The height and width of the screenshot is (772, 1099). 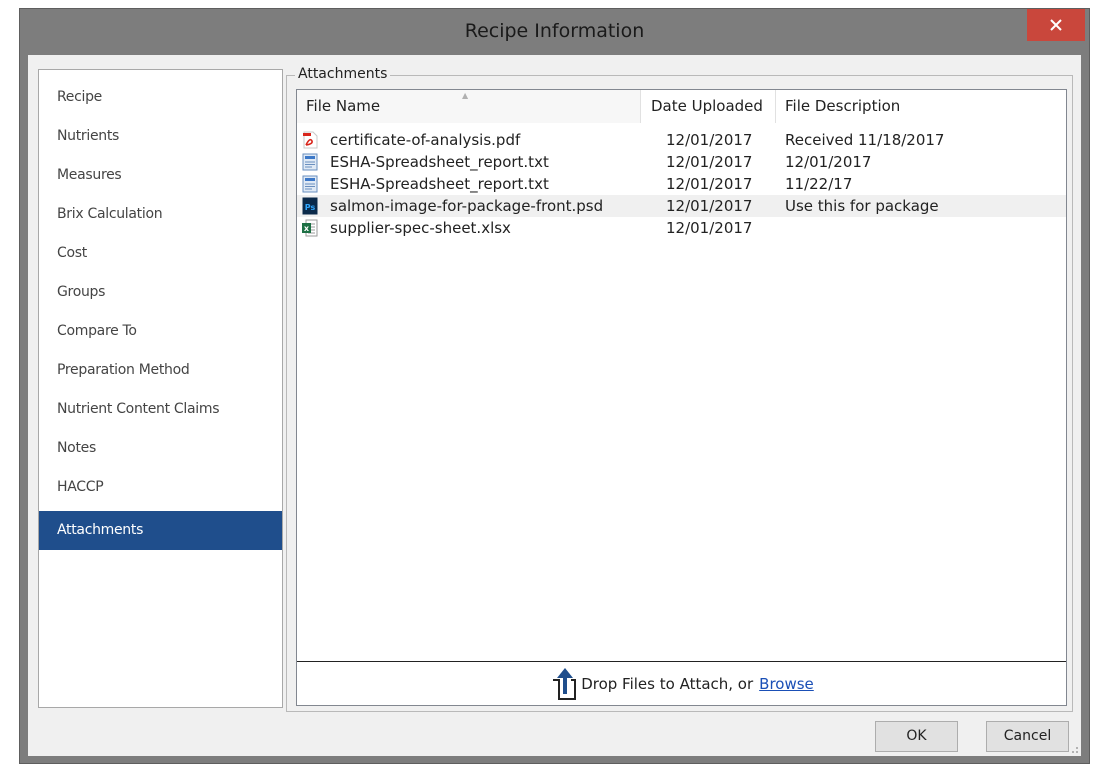 I want to click on browse-link: Browse, so click(x=786, y=684).